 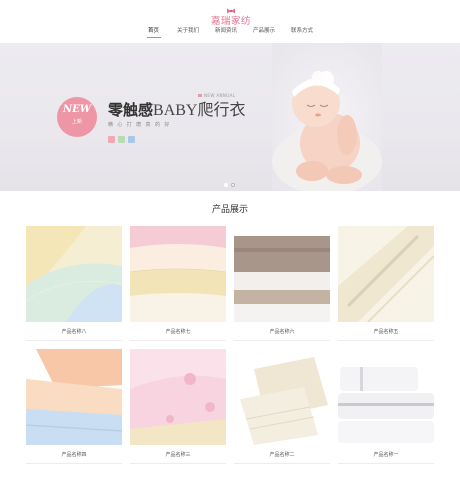 I want to click on towel-peach-blue-fold-image, so click(x=74, y=397).